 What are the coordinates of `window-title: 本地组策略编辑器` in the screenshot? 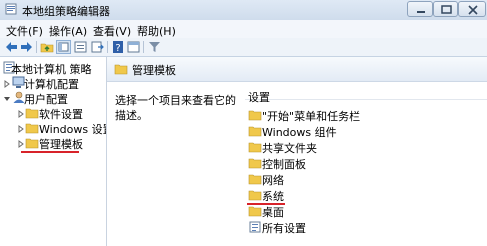 It's located at (66, 11).